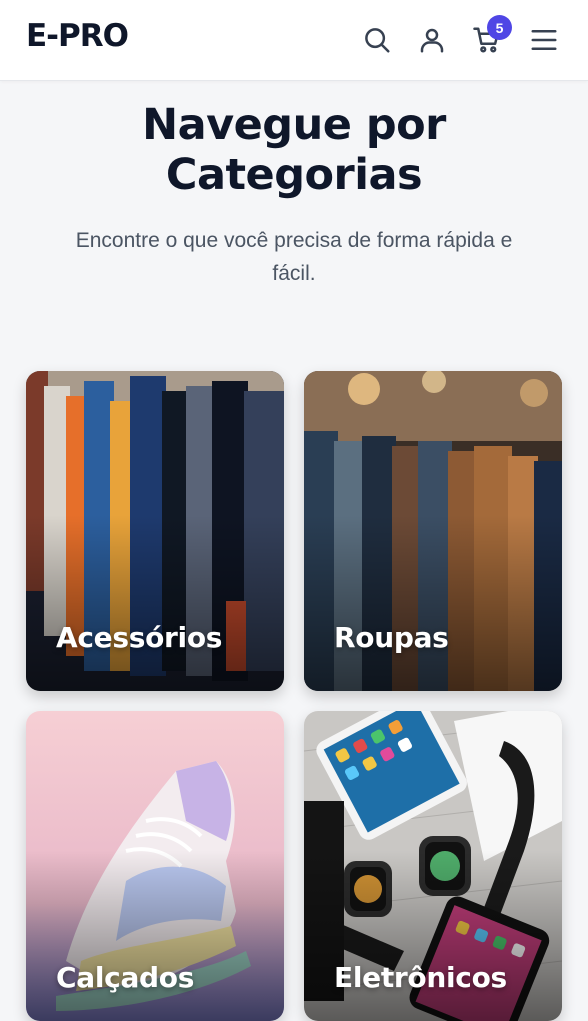 This screenshot has height=1021, width=588. I want to click on top-header: E-PRO 5, so click(294, 40).